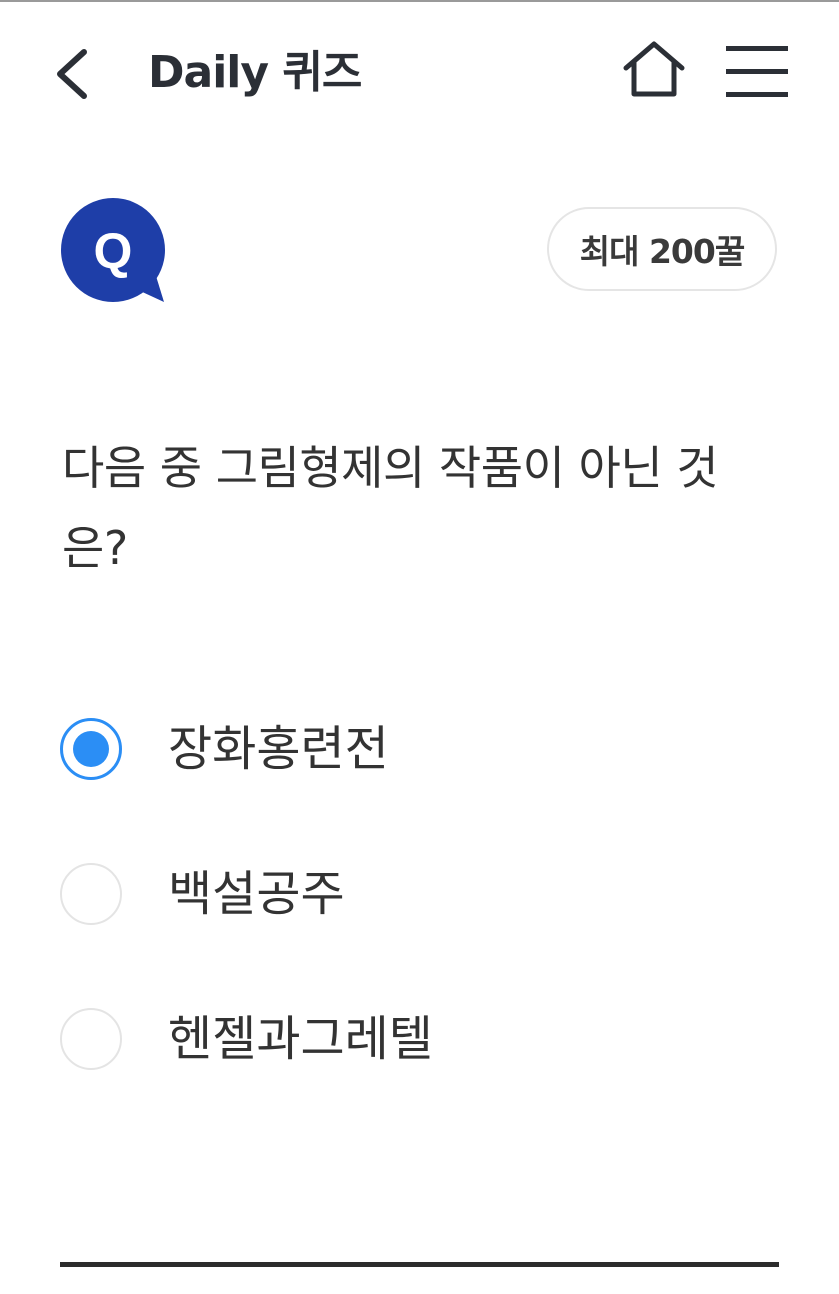 The height and width of the screenshot is (1294, 839). I want to click on answer-option-3: 헨젤과그레텔, so click(420, 1039).